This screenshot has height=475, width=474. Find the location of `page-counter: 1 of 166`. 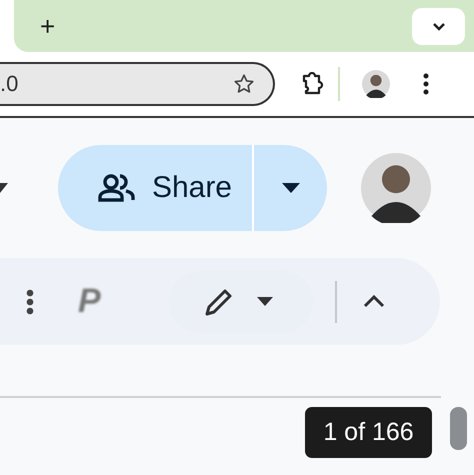

page-counter: 1 of 166 is located at coordinates (368, 432).